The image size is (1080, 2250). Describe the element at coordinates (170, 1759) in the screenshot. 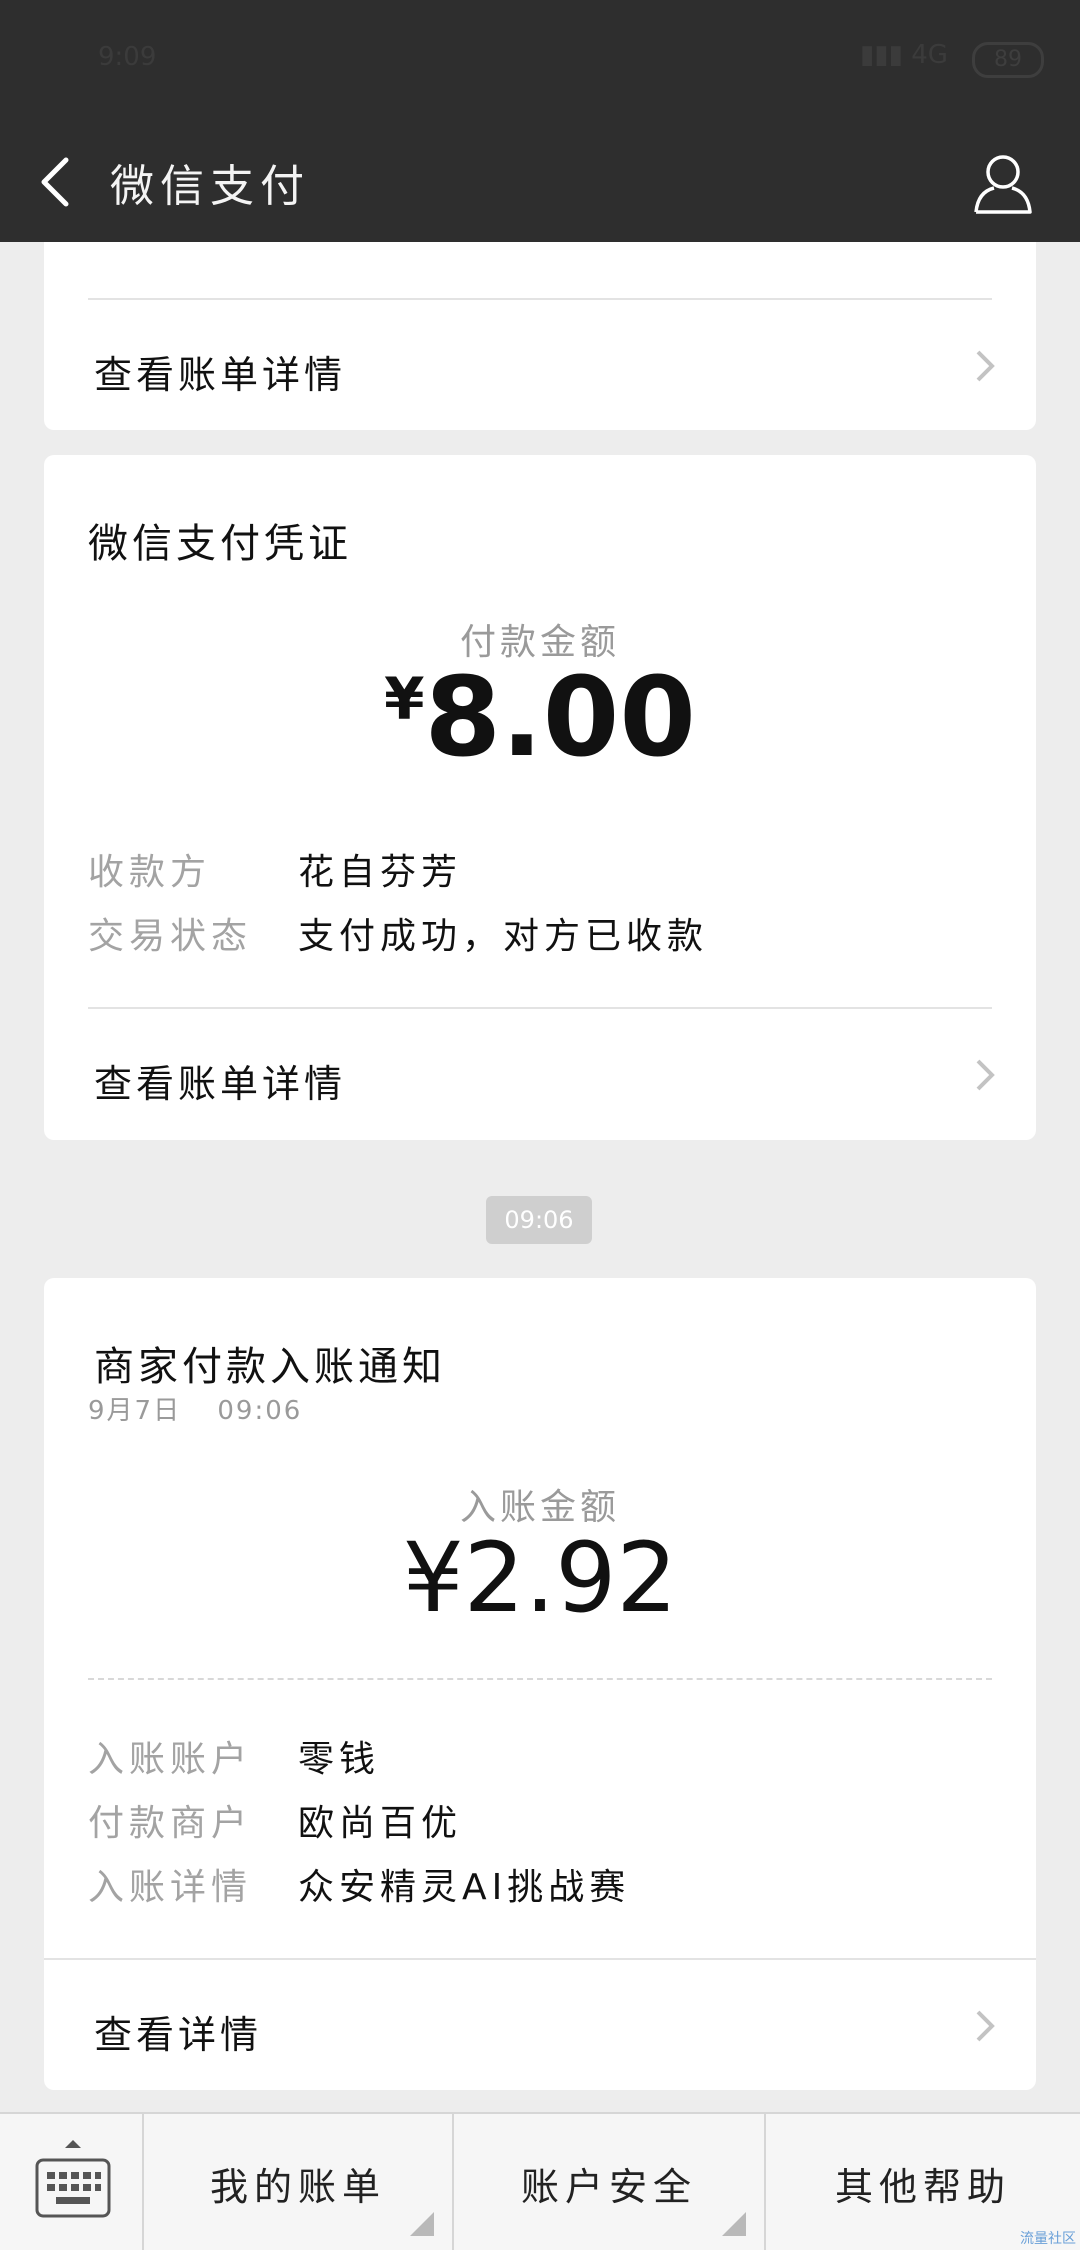

I see `field-key: 入账账户` at that location.